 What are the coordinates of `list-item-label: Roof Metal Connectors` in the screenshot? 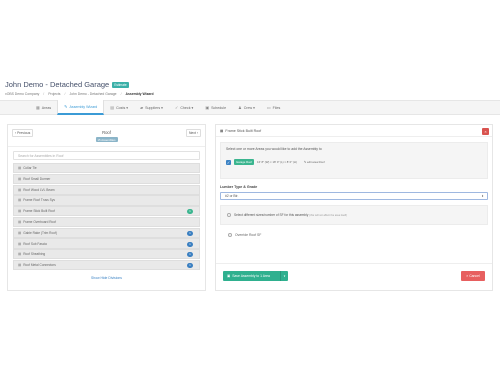 It's located at (39, 265).